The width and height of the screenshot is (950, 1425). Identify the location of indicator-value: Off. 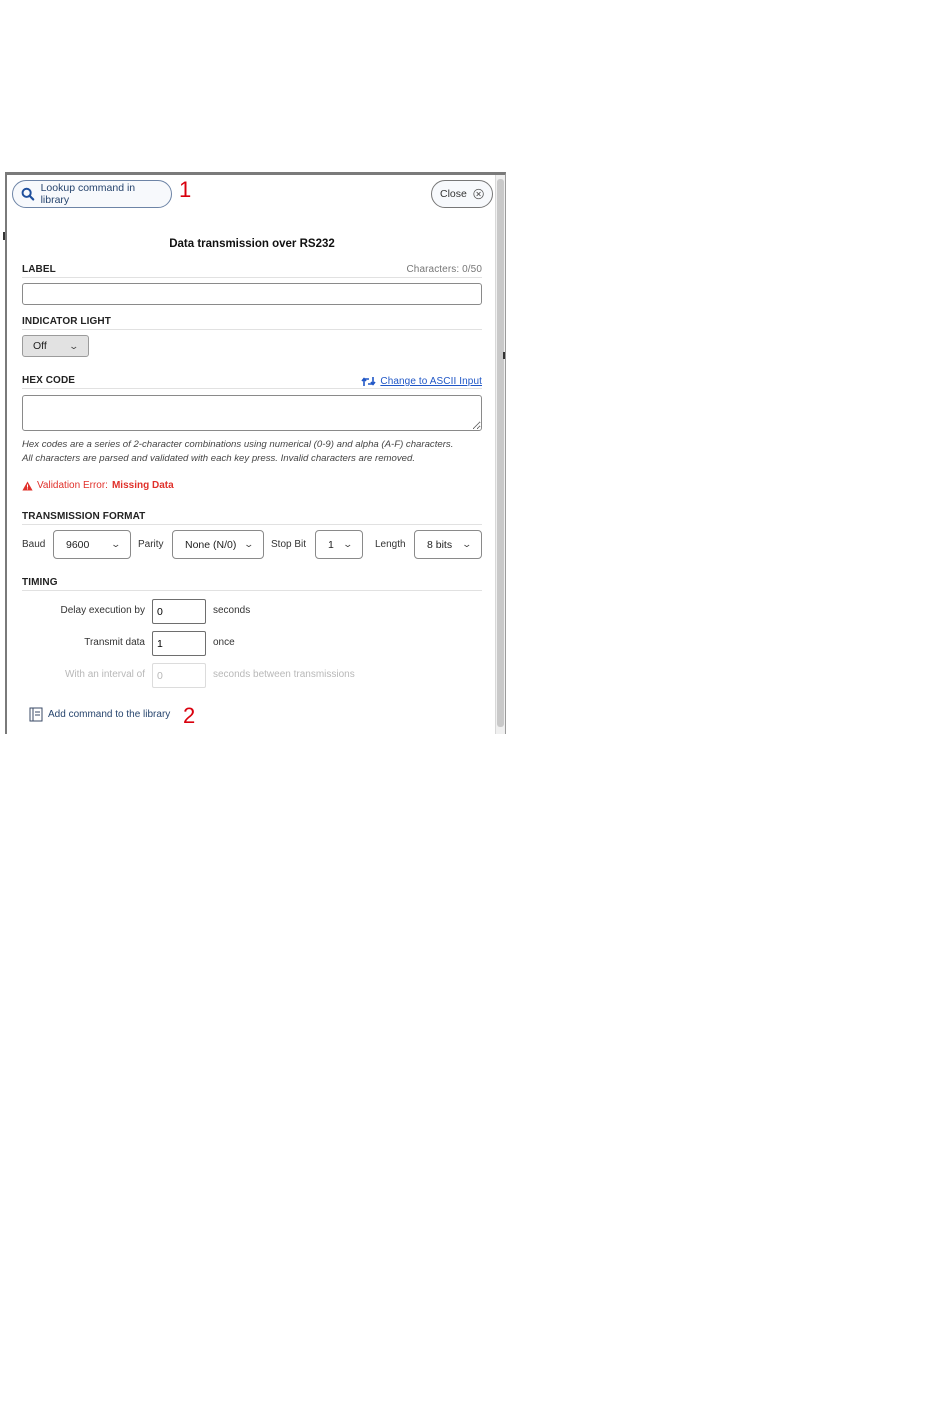
(40, 346).